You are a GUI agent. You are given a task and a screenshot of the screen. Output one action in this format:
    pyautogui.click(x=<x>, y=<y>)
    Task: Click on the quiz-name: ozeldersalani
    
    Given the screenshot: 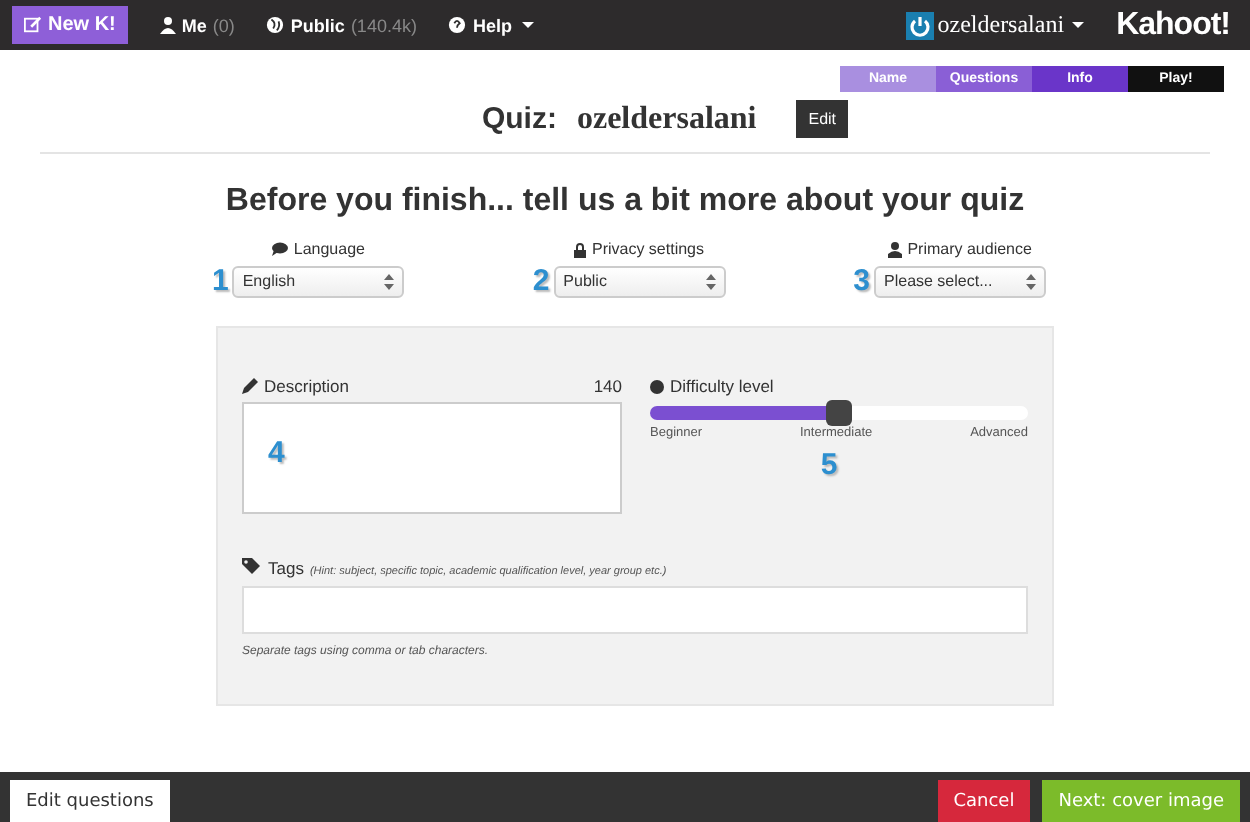 What is the action you would take?
    pyautogui.click(x=666, y=119)
    